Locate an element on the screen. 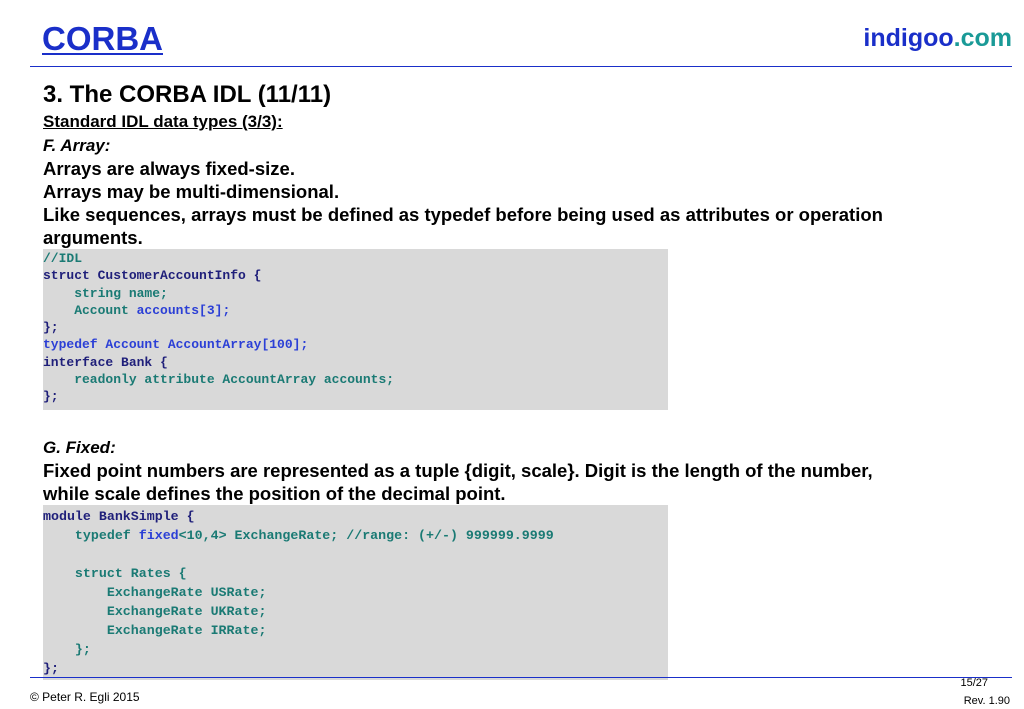  revision: Rev. 1.90 is located at coordinates (986, 701).